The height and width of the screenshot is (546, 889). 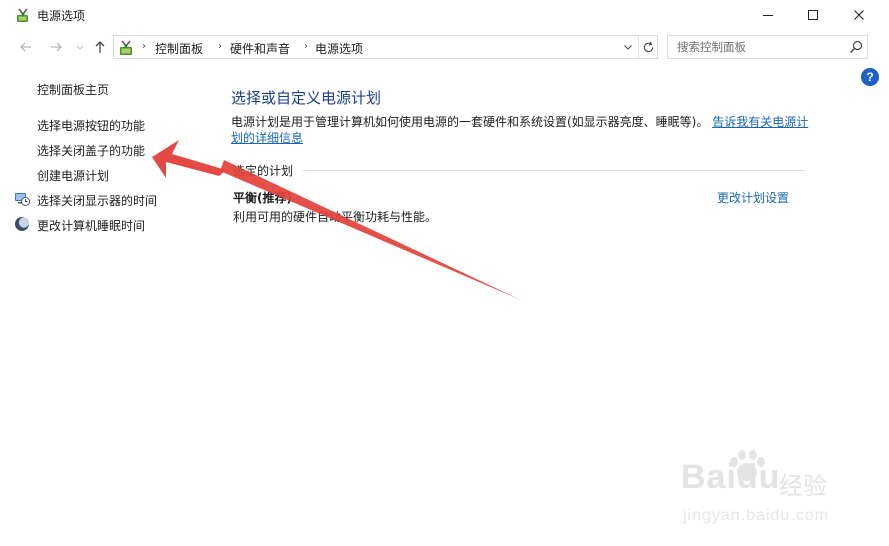 I want to click on watermark-url: jingyan.baidu.com, so click(x=756, y=515).